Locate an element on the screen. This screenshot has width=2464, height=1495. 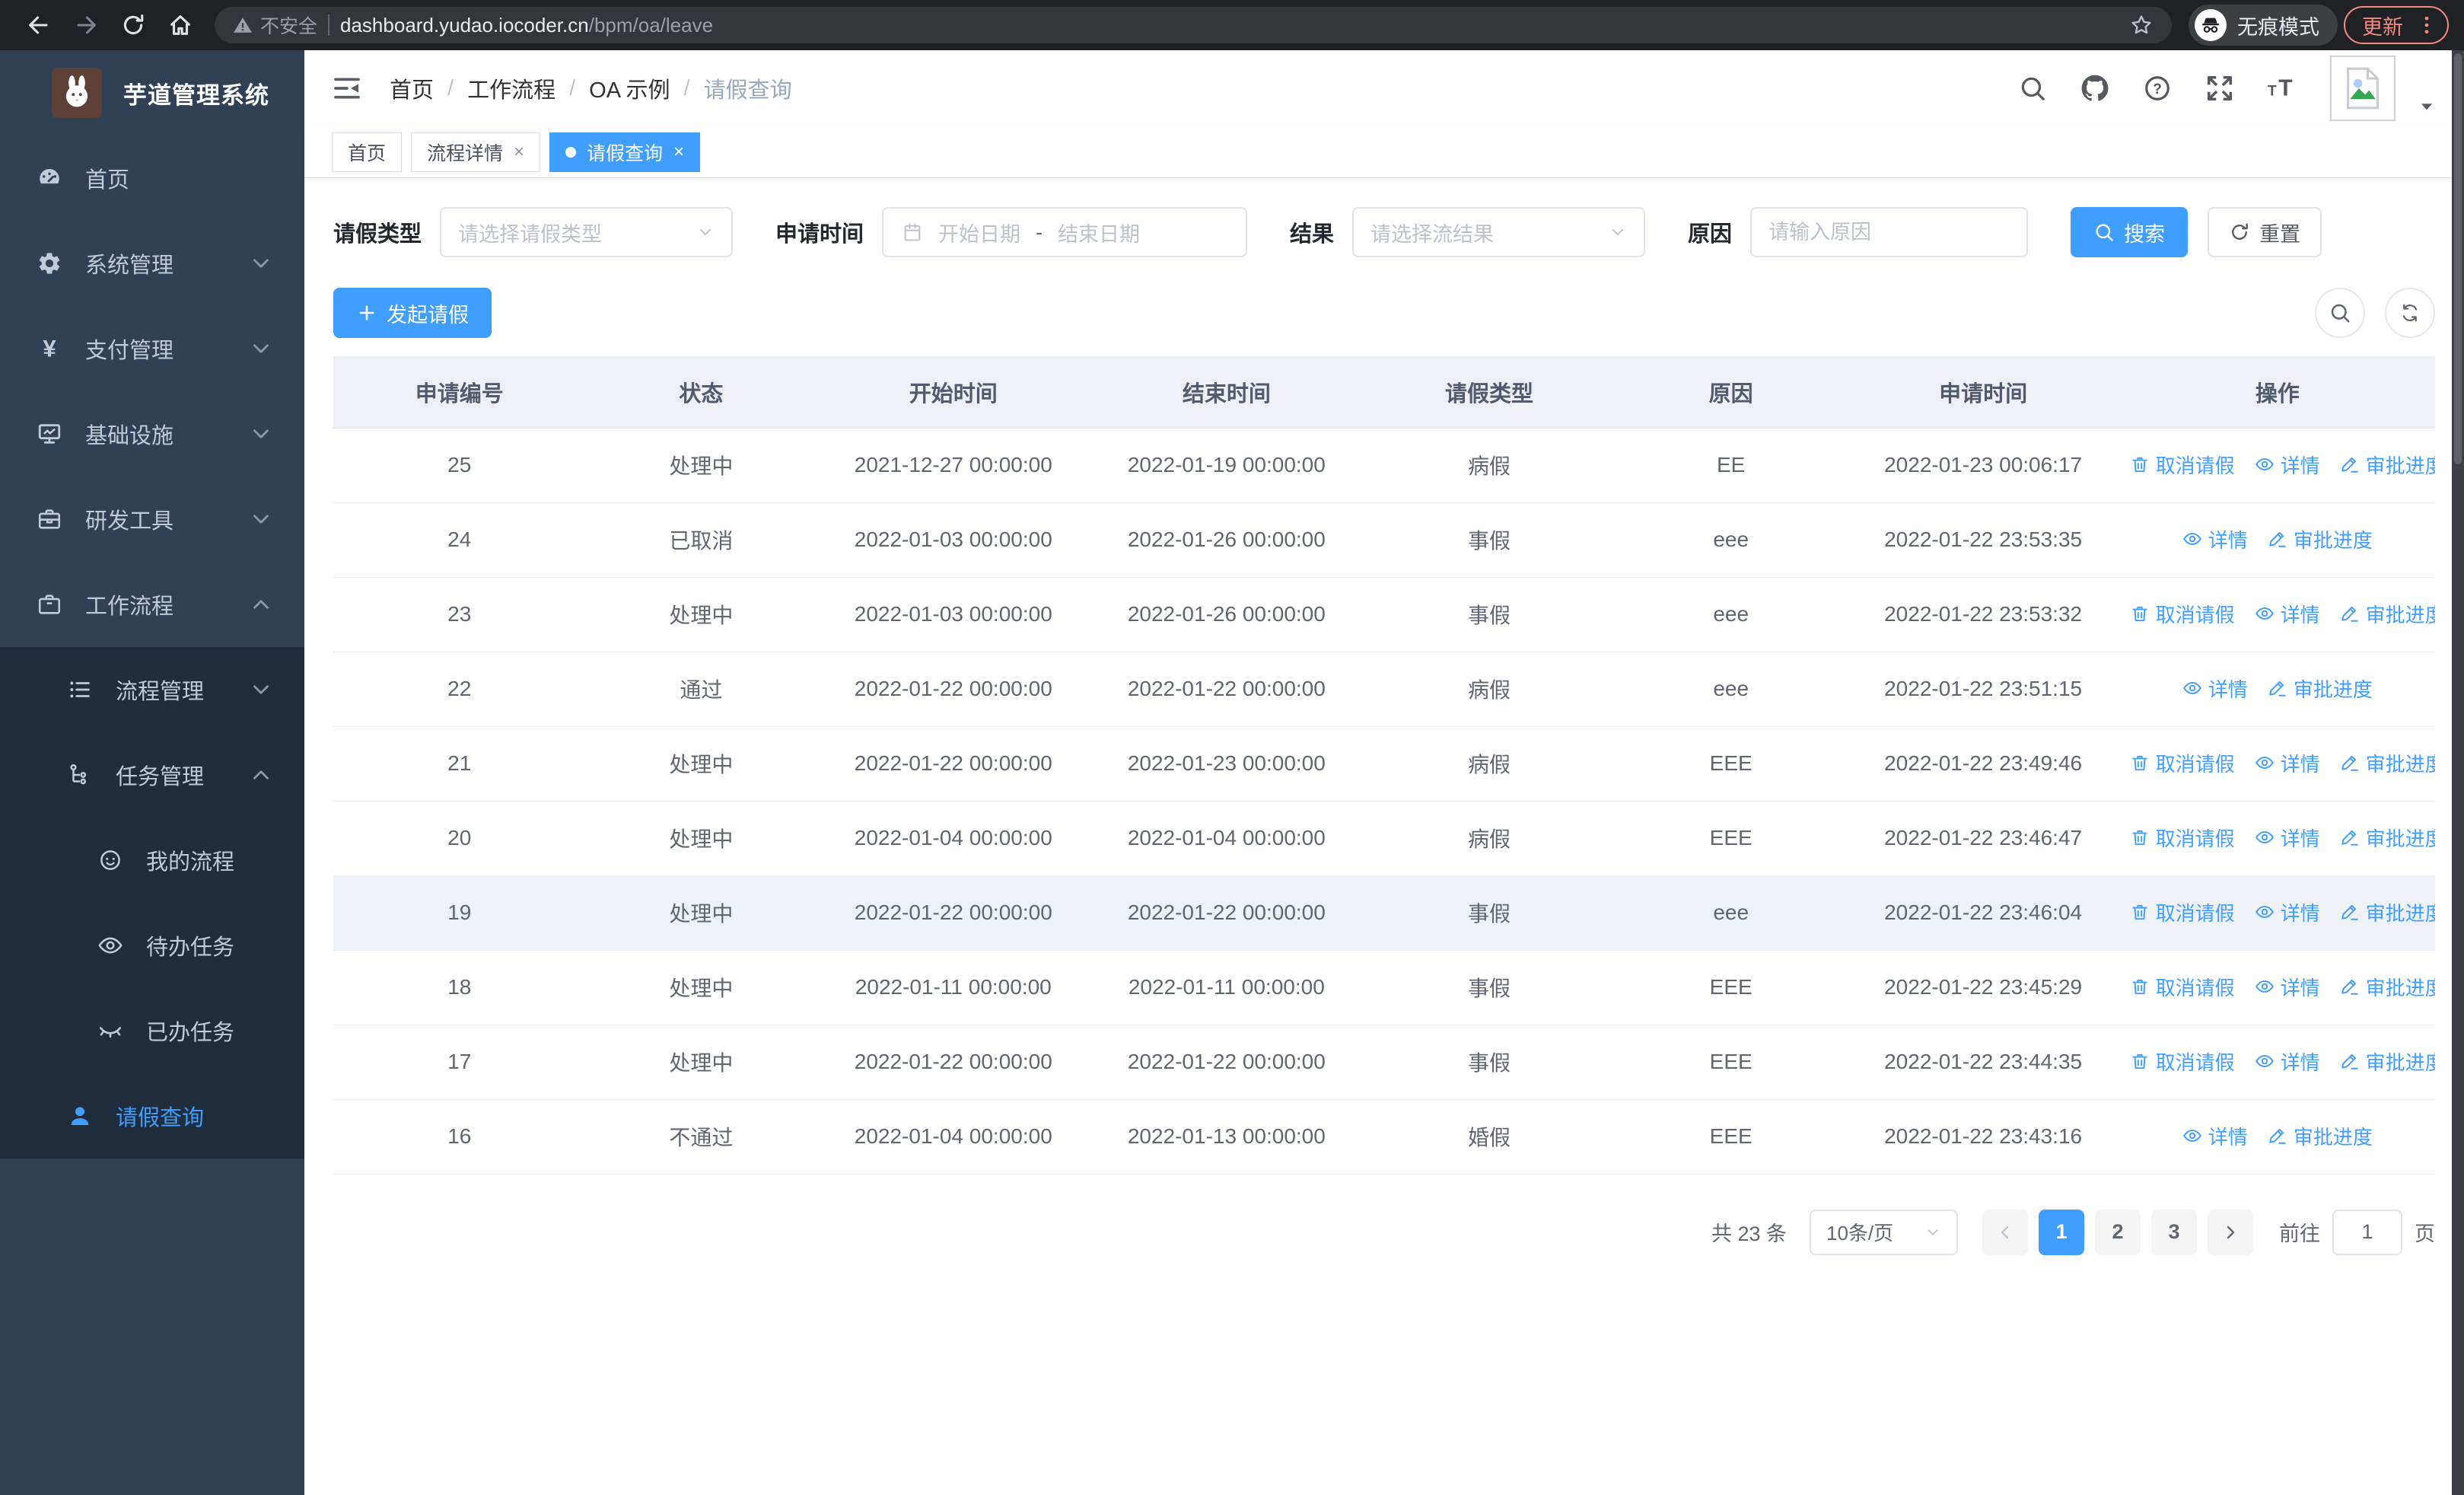
action-label: 取消请假 is located at coordinates (2195, 913).